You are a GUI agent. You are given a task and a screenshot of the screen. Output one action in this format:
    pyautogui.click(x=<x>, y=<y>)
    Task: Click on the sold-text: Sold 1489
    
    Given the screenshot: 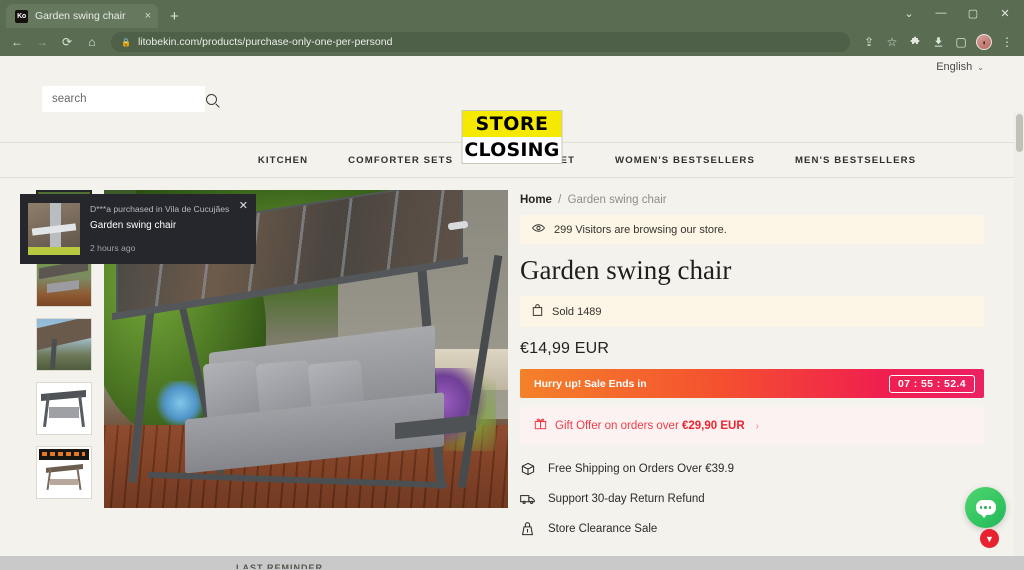 What is the action you would take?
    pyautogui.click(x=577, y=311)
    